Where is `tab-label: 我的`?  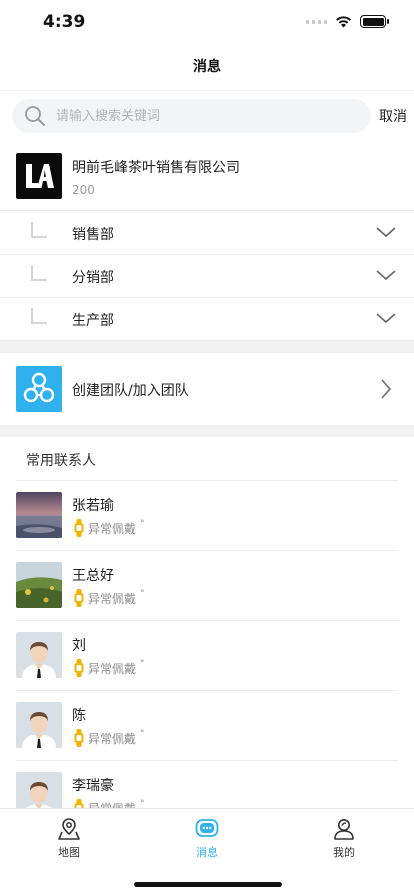 tab-label: 我的 is located at coordinates (344, 852).